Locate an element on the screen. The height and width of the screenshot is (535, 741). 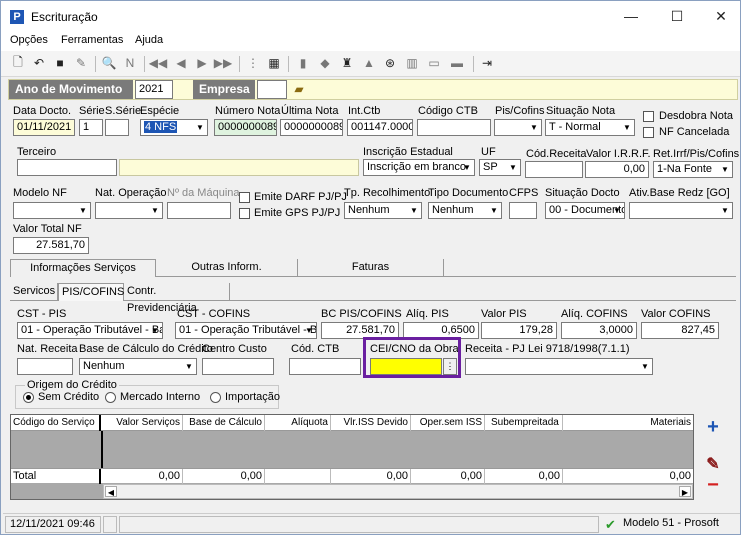
minus-icon: ▬ is located at coordinates (457, 63).